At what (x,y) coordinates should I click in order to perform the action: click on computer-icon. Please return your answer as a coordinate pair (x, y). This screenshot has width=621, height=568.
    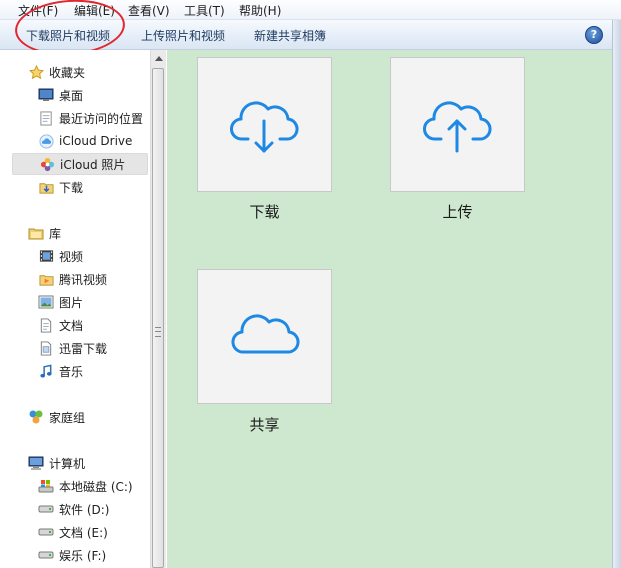
    Looking at the image, I should click on (36, 463).